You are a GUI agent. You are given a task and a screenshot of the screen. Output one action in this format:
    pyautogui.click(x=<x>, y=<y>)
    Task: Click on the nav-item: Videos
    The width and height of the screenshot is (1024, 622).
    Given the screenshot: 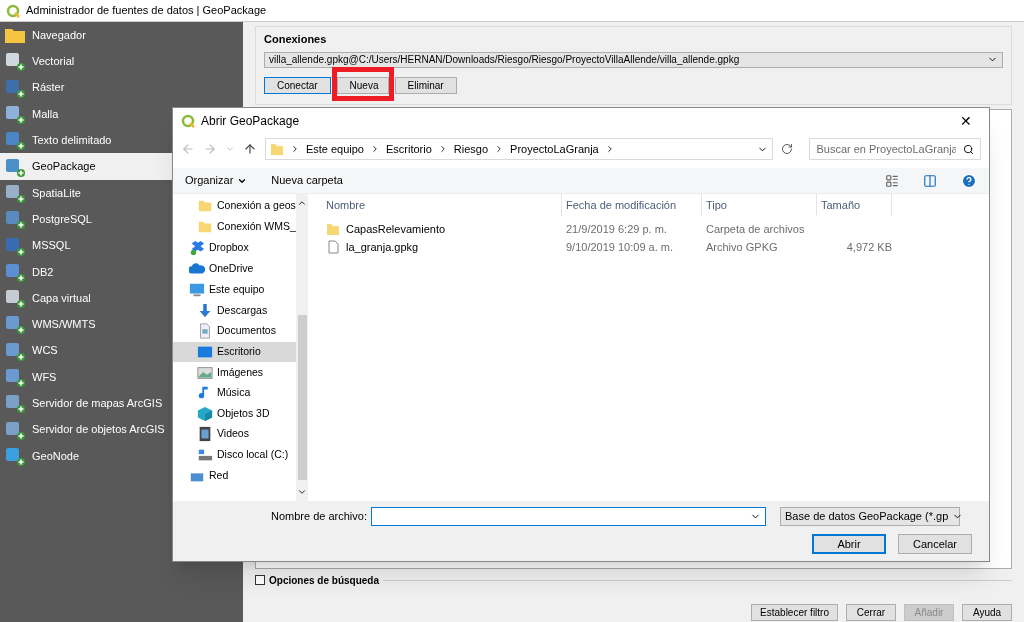 What is the action you would take?
    pyautogui.click(x=234, y=434)
    